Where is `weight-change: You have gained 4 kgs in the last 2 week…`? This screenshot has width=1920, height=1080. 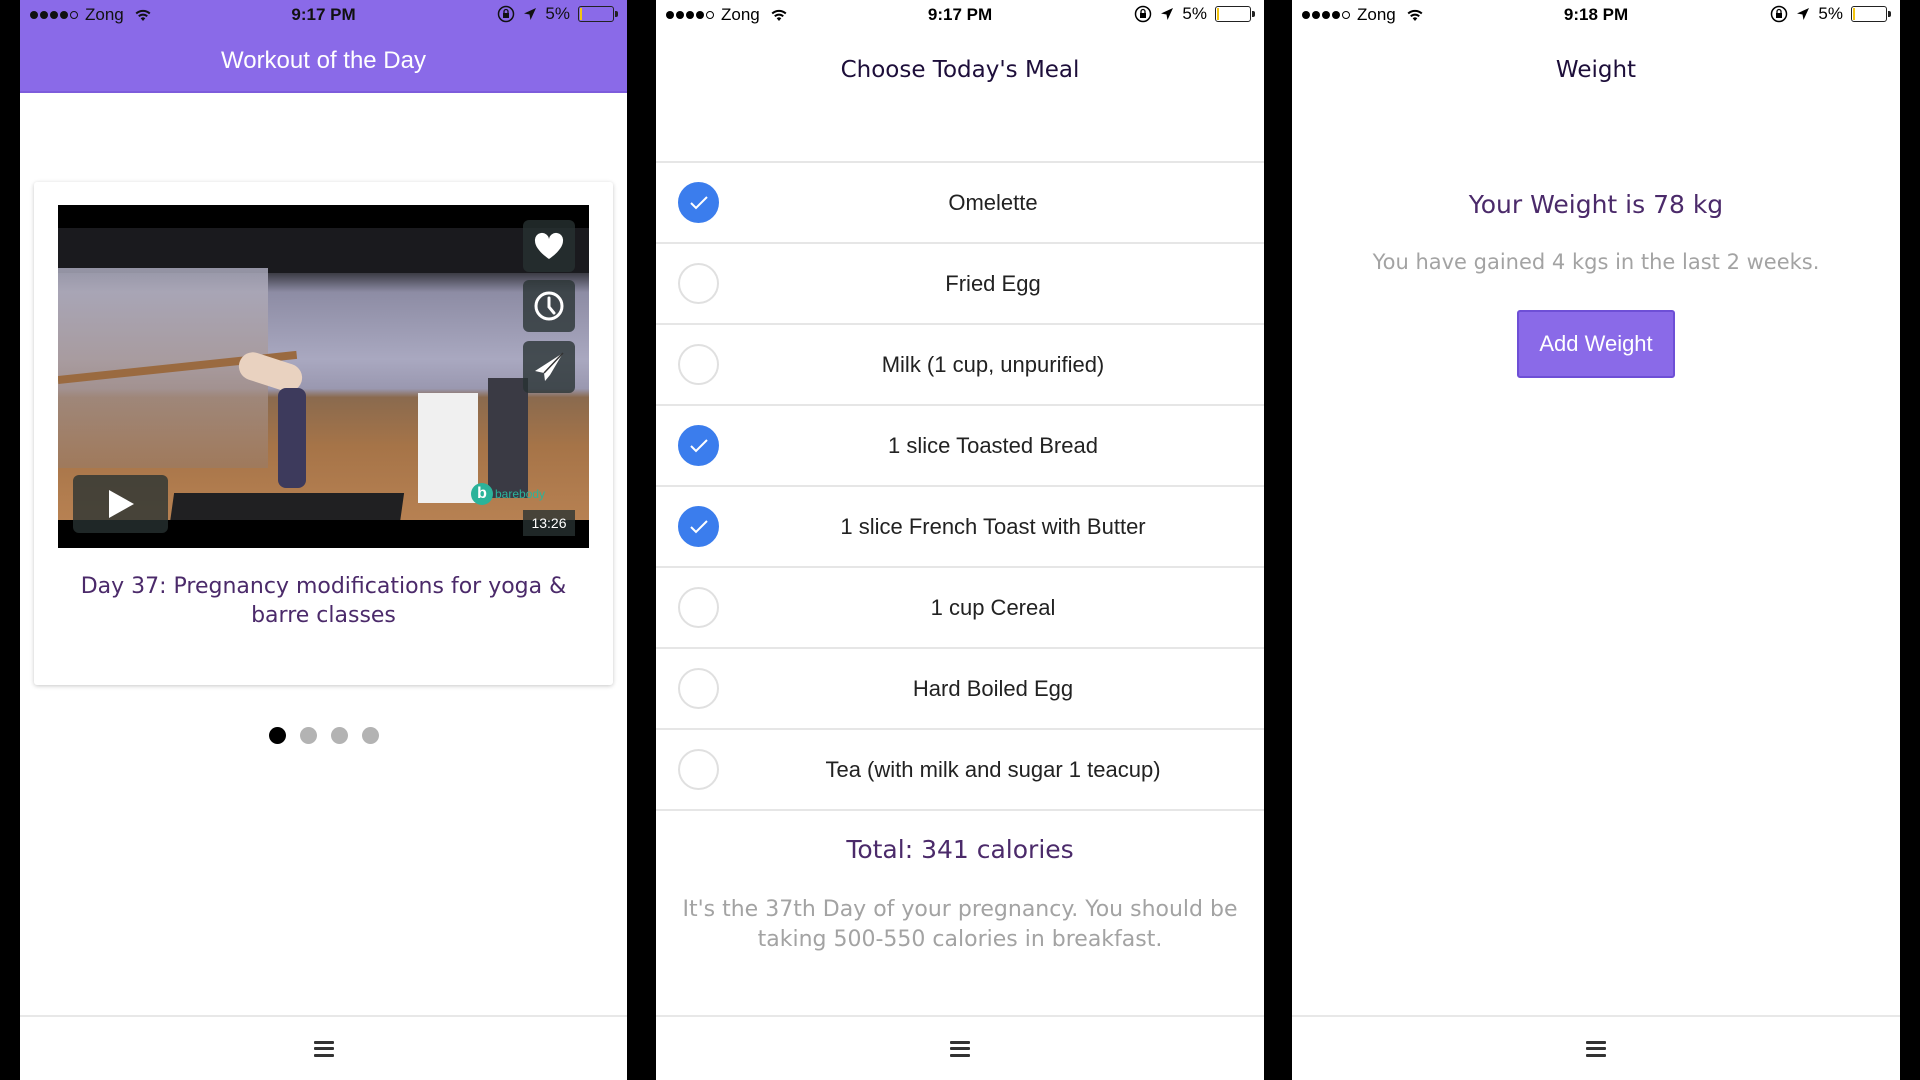 weight-change: You have gained 4 kgs in the last 2 week… is located at coordinates (1596, 262).